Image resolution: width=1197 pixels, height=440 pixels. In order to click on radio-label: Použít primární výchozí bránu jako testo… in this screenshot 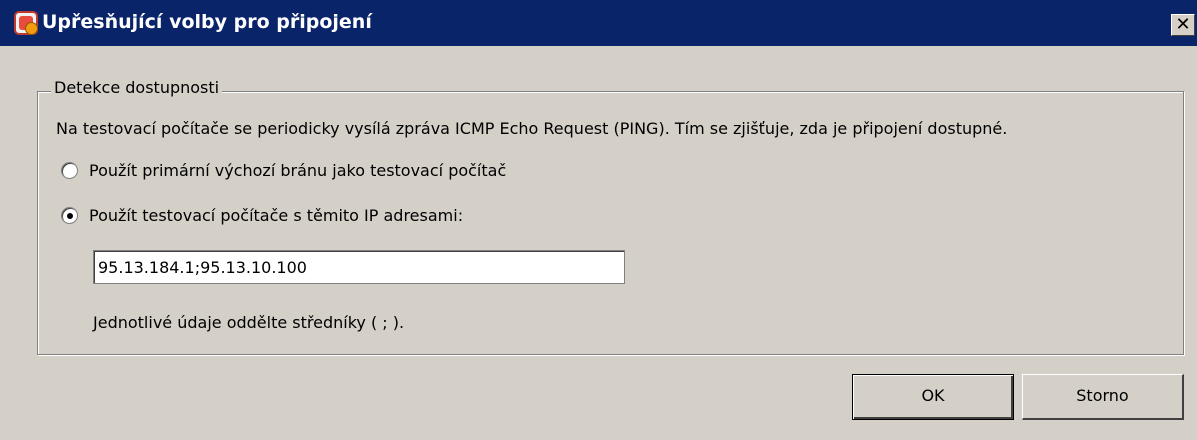, I will do `click(298, 170)`.